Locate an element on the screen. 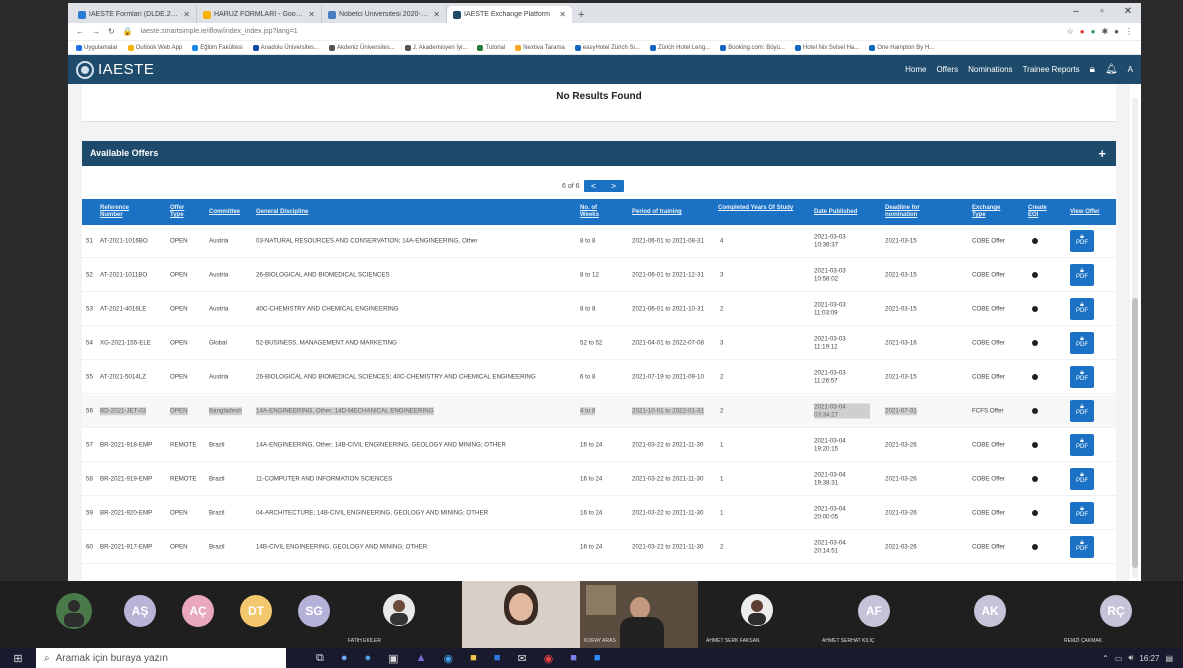 The image size is (1183, 668). bell-icon: 🔔︎ is located at coordinates (1111, 69).